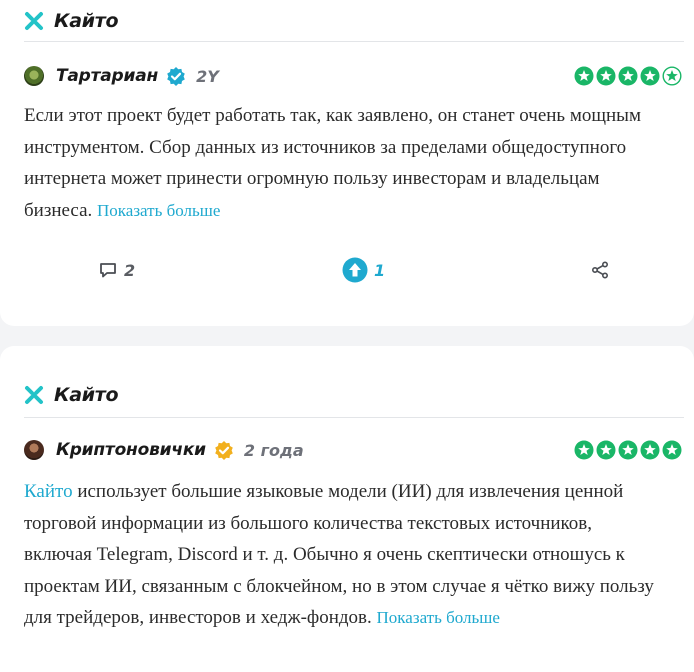 The height and width of the screenshot is (672, 694). I want to click on share-icon, so click(600, 270).